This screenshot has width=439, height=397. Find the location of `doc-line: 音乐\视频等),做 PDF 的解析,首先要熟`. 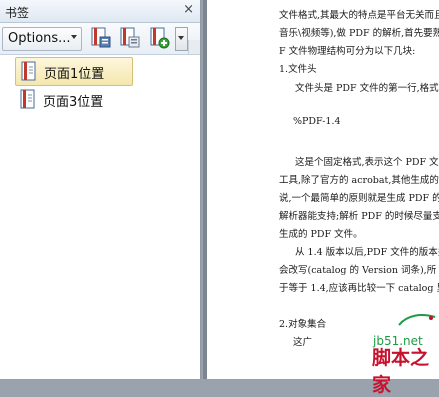

doc-line: 音乐\视频等),做 PDF 的解析,首先要熟 is located at coordinates (359, 33).